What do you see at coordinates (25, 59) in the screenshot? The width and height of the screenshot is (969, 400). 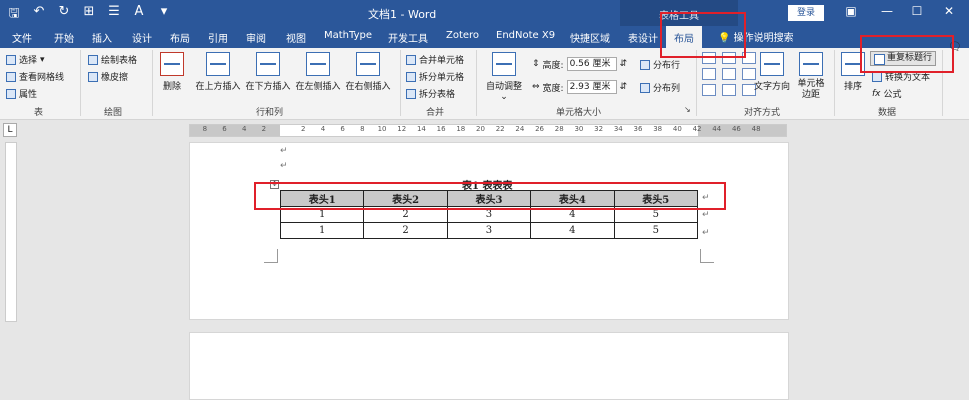 I see `select-button: 选择 ▾` at bounding box center [25, 59].